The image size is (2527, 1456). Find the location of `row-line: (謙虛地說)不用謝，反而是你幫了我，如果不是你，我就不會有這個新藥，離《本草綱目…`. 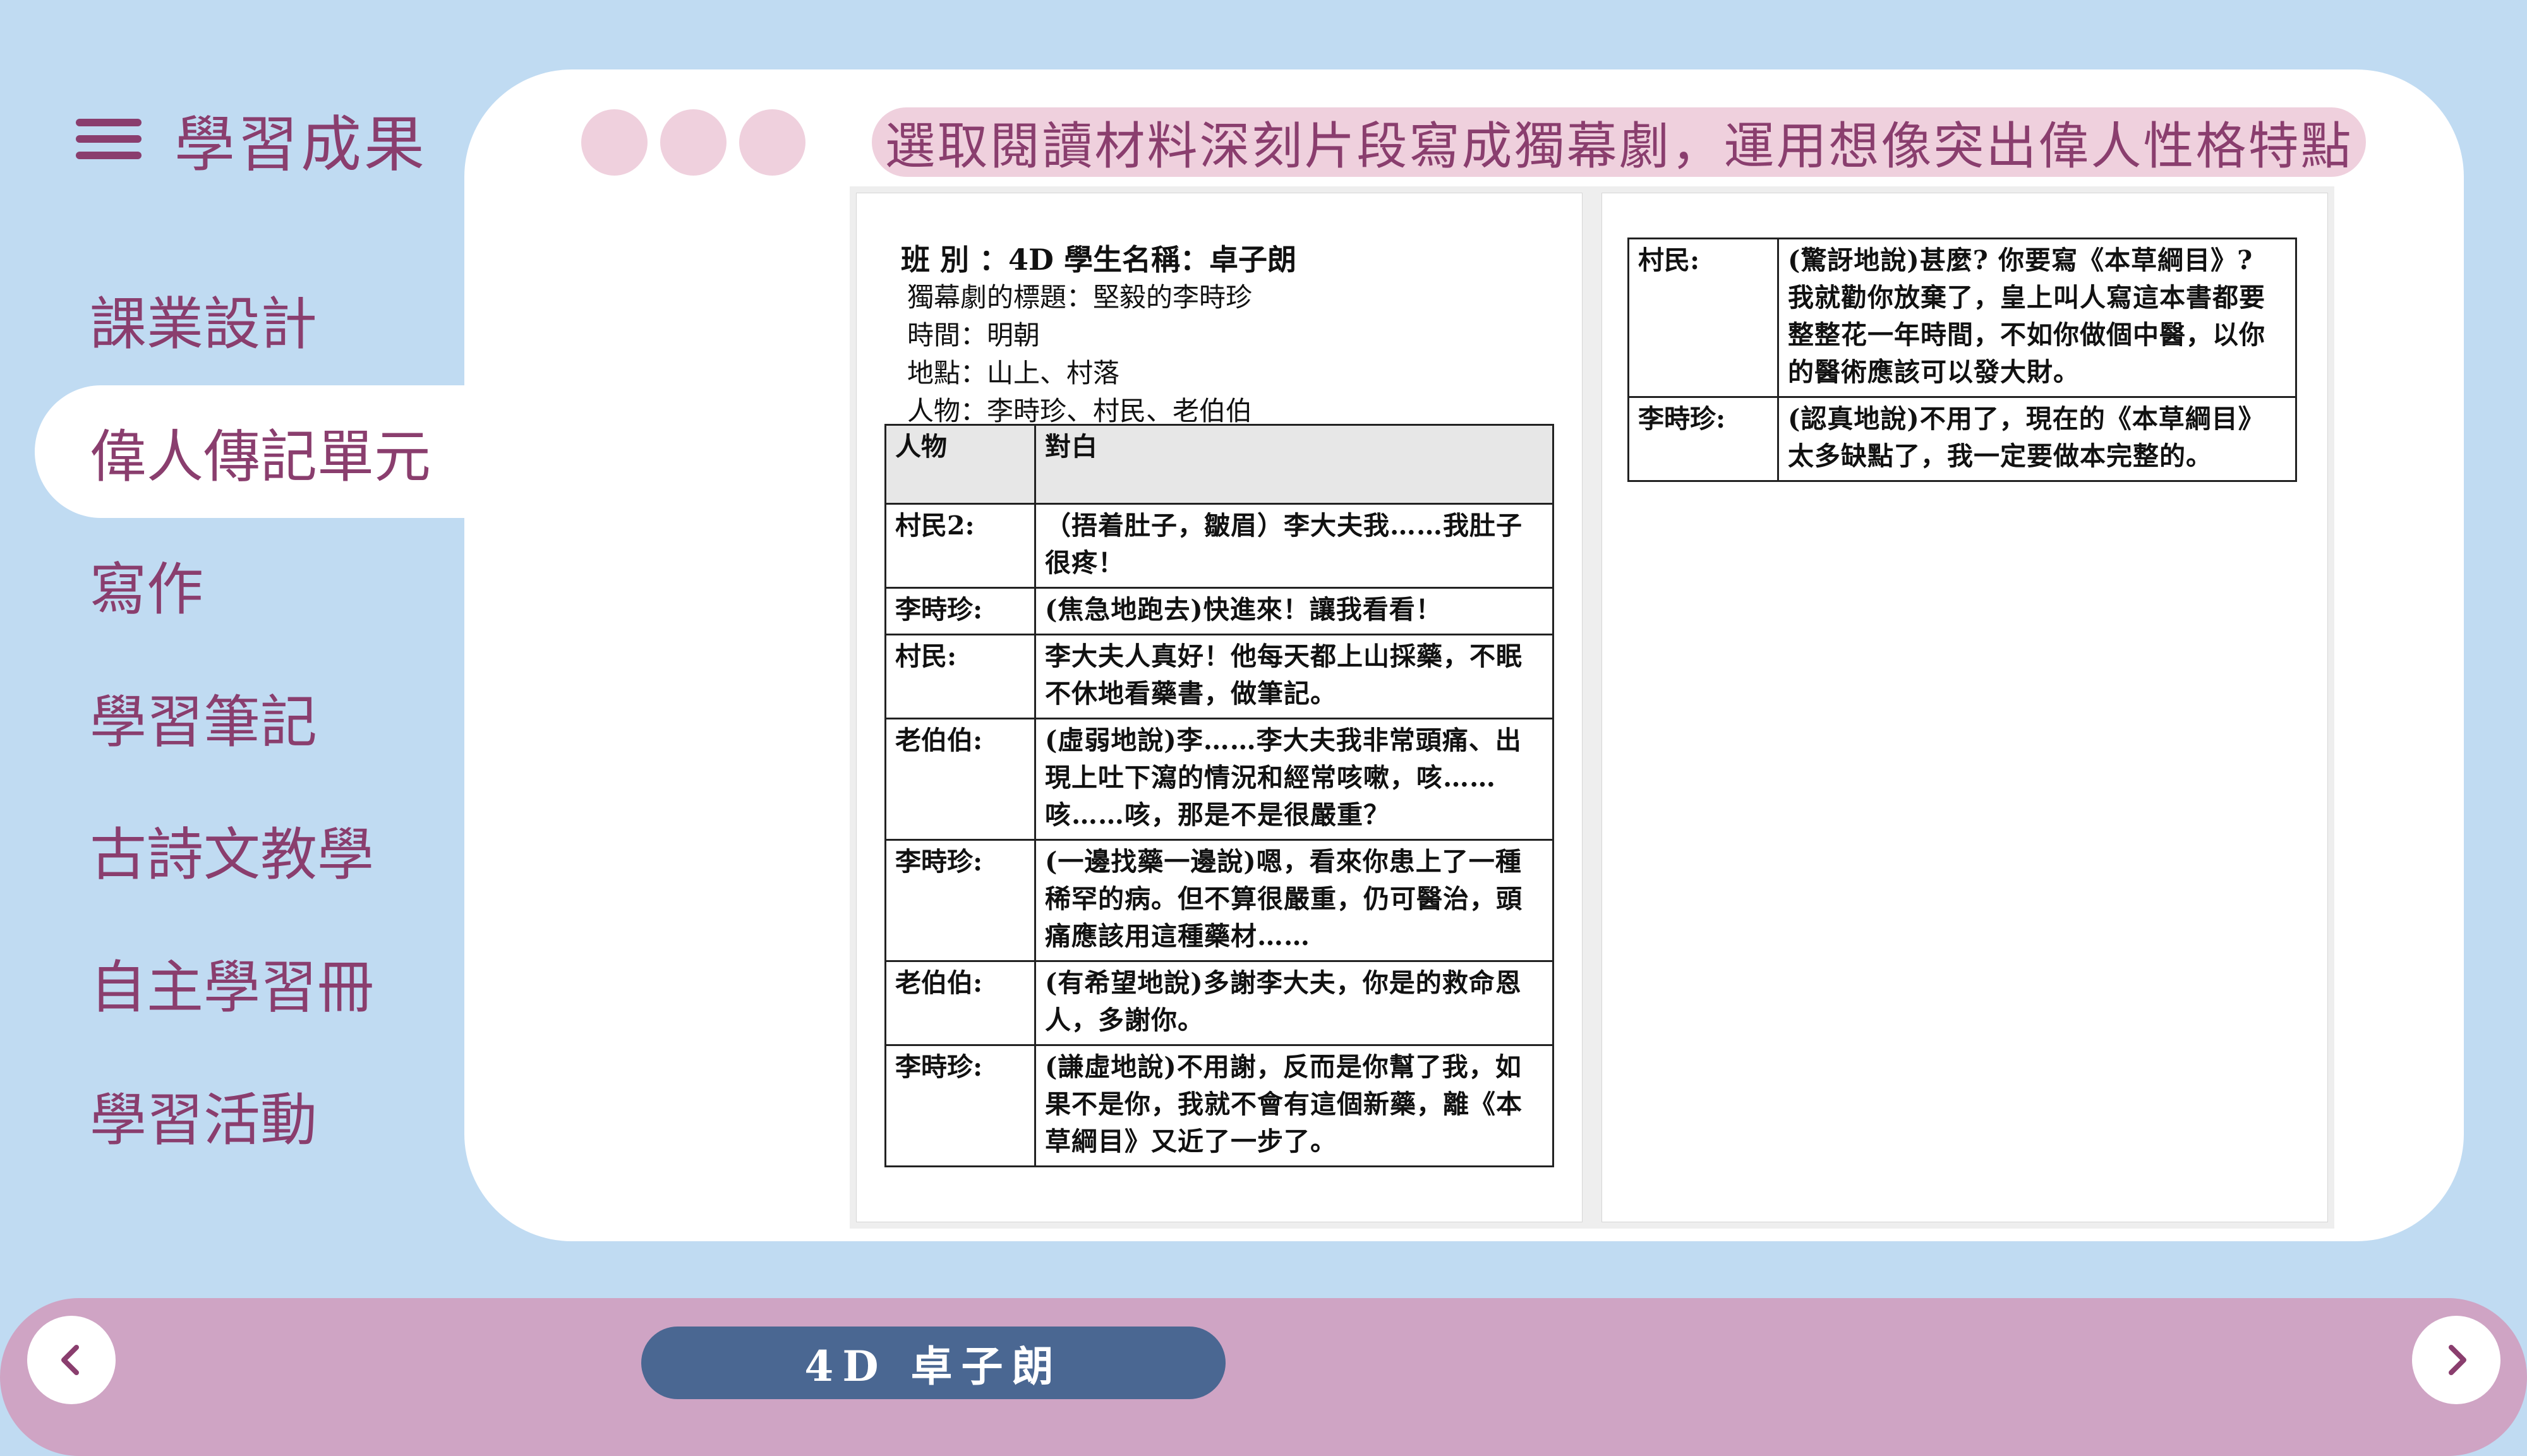

row-line: (謙虛地說)不用謝，反而是你幫了我，如果不是你，我就不會有這個新藥，離《本草綱目… is located at coordinates (1294, 1105).